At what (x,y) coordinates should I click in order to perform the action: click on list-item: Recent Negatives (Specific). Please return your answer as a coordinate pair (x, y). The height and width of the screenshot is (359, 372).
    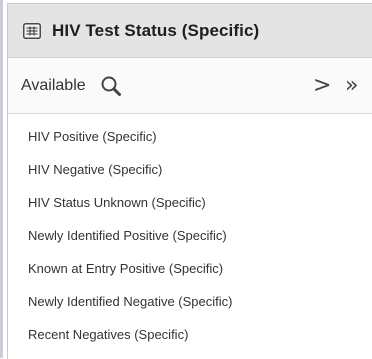
    Looking at the image, I should click on (190, 334).